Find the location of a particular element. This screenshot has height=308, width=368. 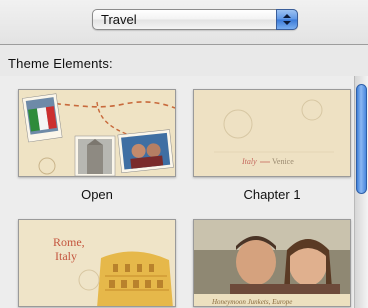

theme-popup-value: Travel is located at coordinates (119, 19).